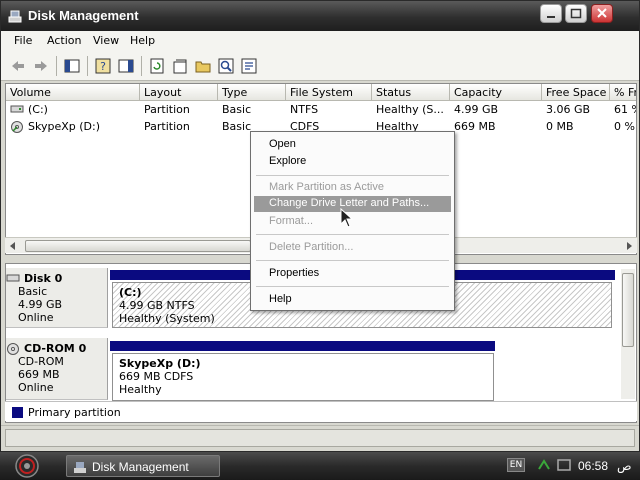  What do you see at coordinates (237, 109) in the screenshot?
I see `type-cell: Basic` at bounding box center [237, 109].